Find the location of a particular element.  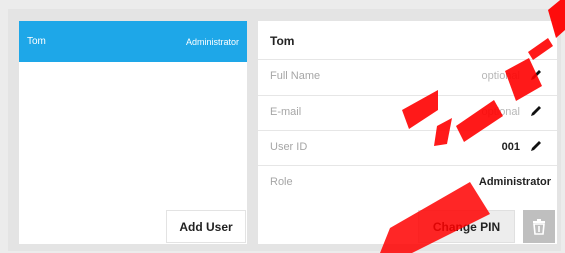

user-id-field: User ID 001 is located at coordinates (407, 147).